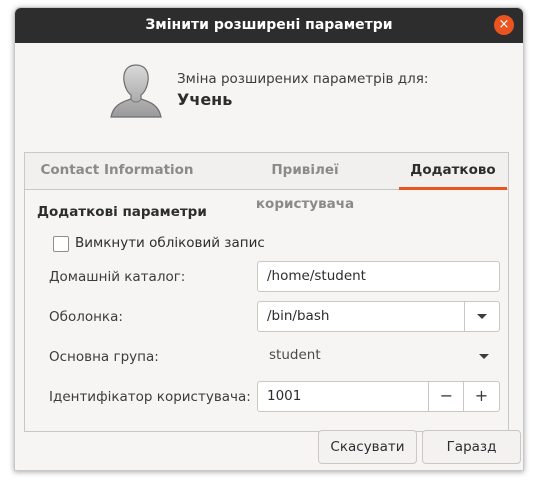  I want to click on shell-value: /bin/bash, so click(298, 316).